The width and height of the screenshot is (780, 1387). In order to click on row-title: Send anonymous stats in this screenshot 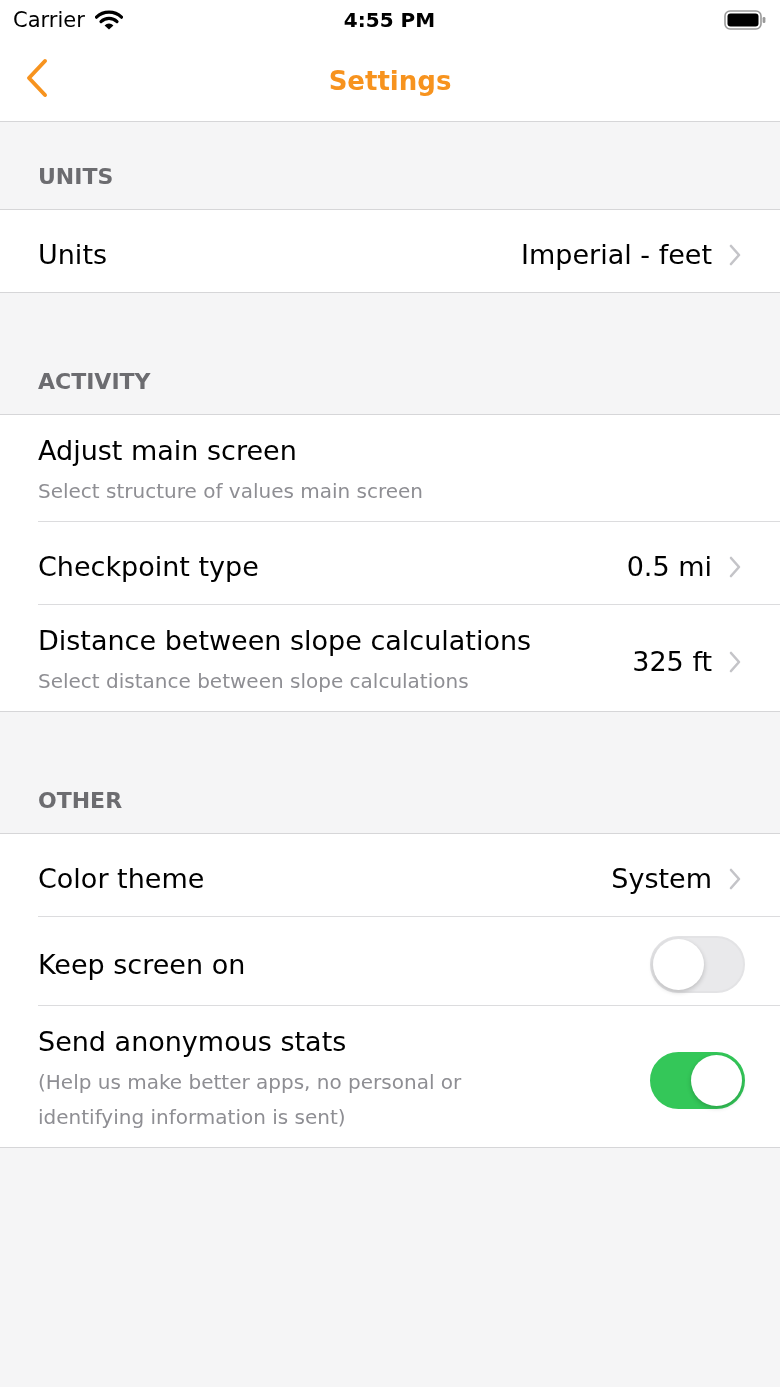, I will do `click(192, 1042)`.